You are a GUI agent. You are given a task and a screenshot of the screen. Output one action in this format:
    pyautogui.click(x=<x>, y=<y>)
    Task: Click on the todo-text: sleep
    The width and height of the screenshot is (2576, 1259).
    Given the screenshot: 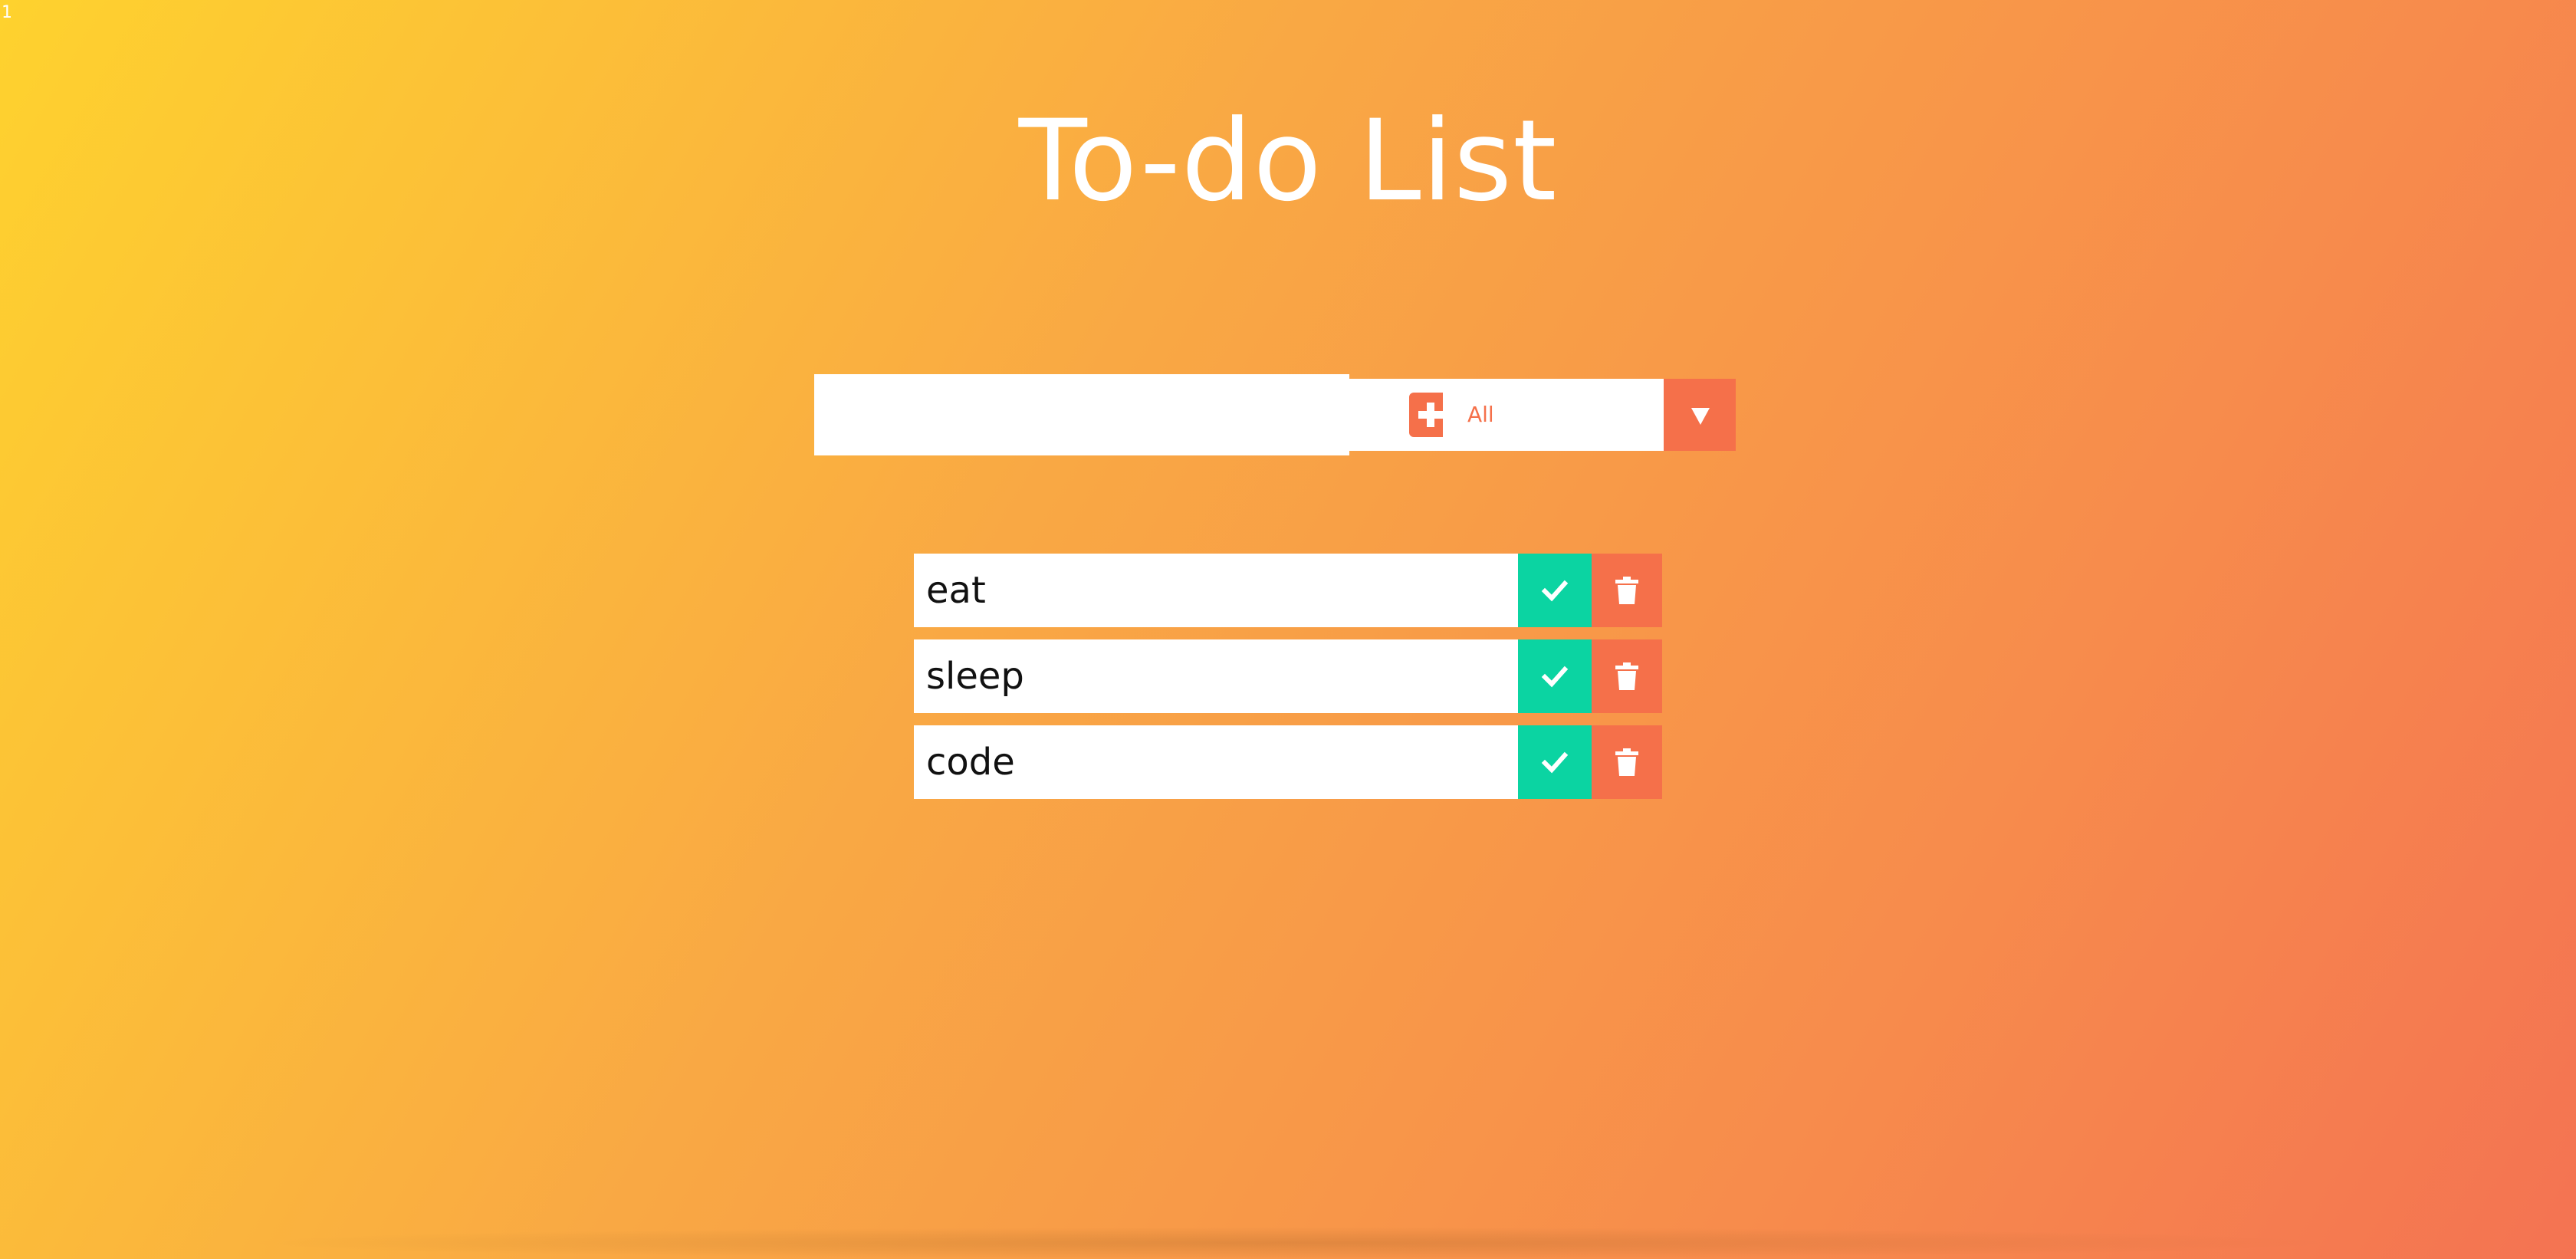 What is the action you would take?
    pyautogui.click(x=975, y=676)
    